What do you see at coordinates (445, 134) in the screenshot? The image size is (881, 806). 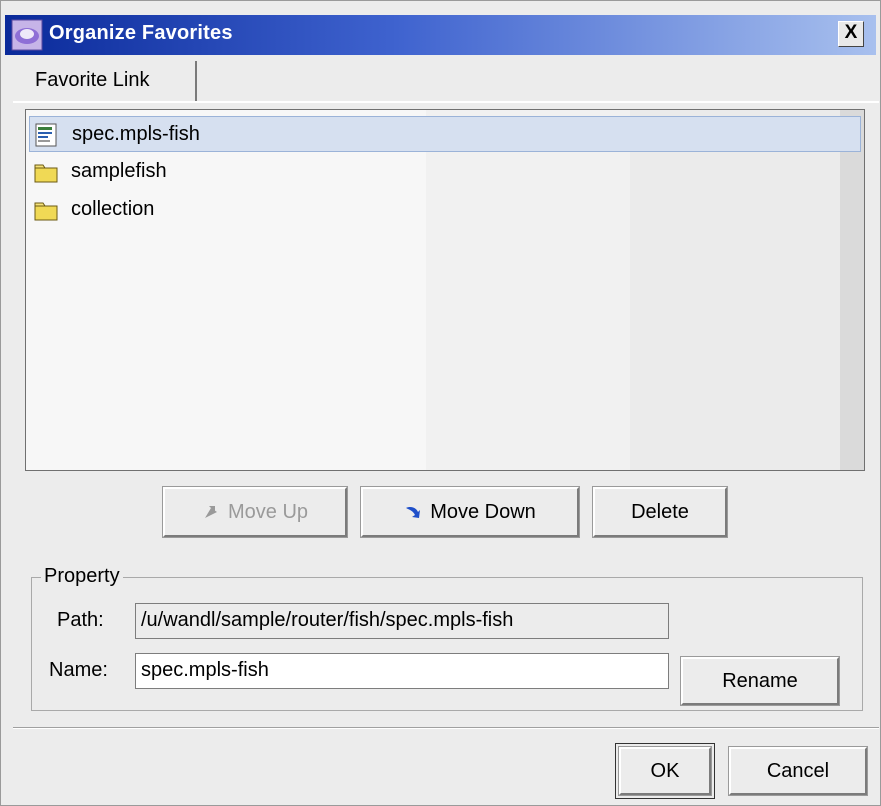 I see `list-item: spec.mpls-fish` at bounding box center [445, 134].